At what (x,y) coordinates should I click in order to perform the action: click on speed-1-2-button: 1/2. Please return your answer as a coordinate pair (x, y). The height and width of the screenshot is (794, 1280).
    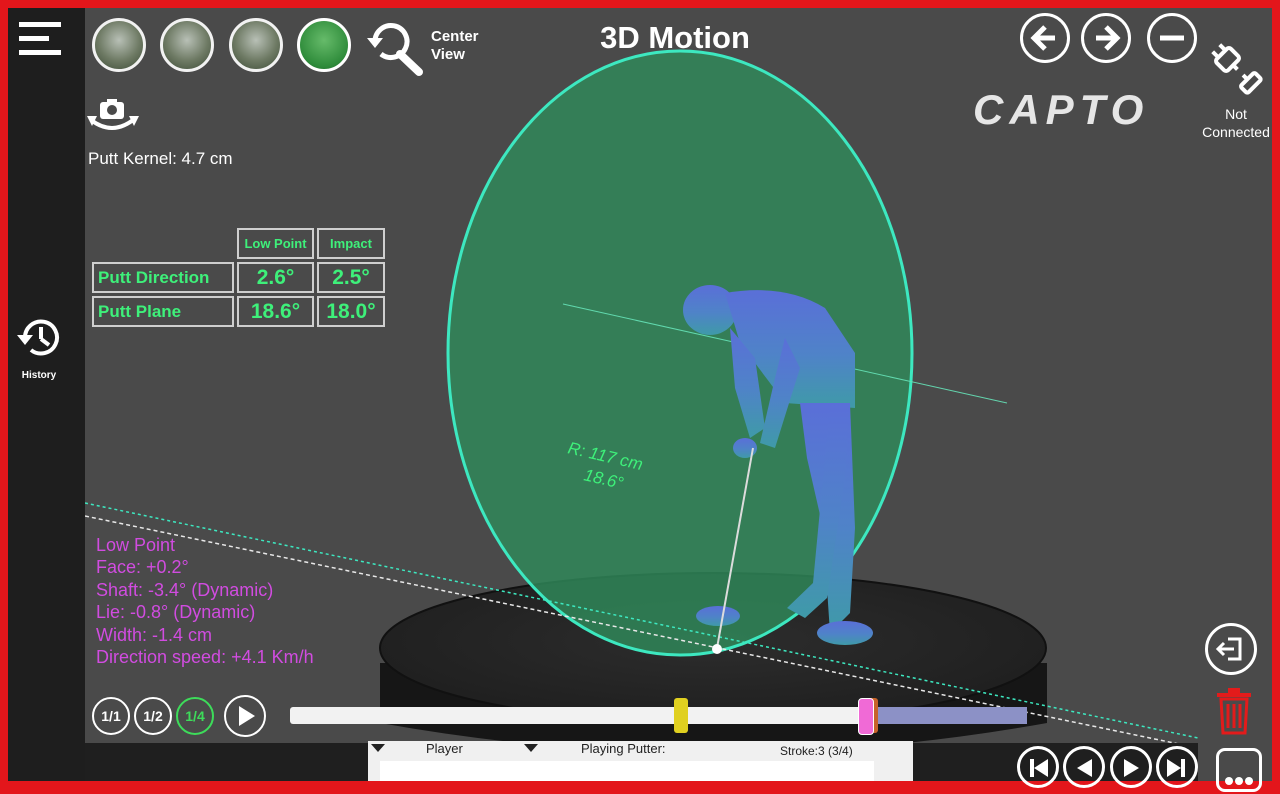
    Looking at the image, I should click on (153, 716).